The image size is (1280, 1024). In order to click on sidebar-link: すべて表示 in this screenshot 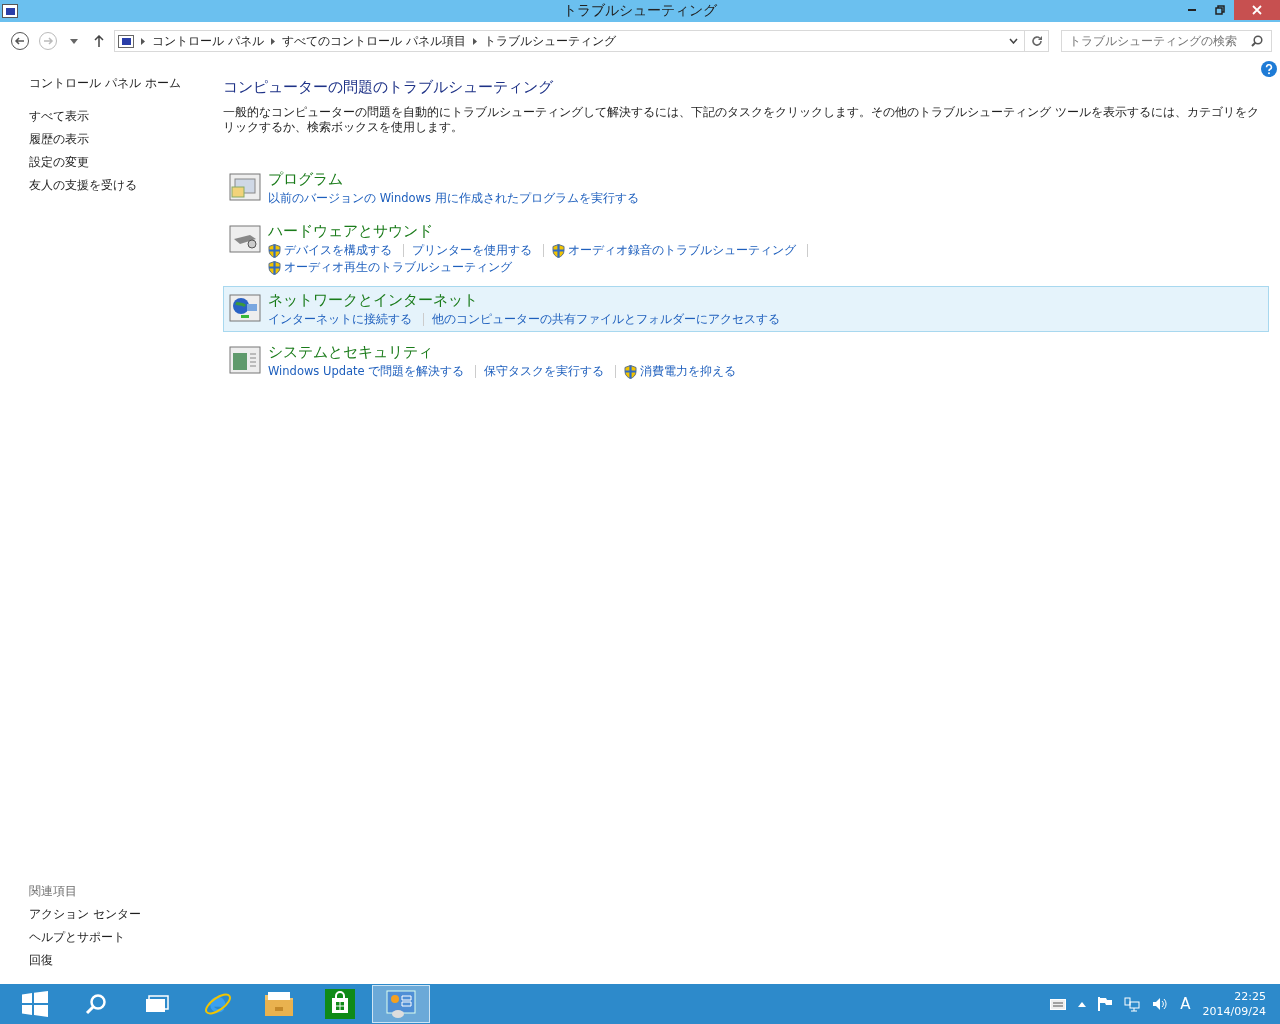, I will do `click(59, 116)`.